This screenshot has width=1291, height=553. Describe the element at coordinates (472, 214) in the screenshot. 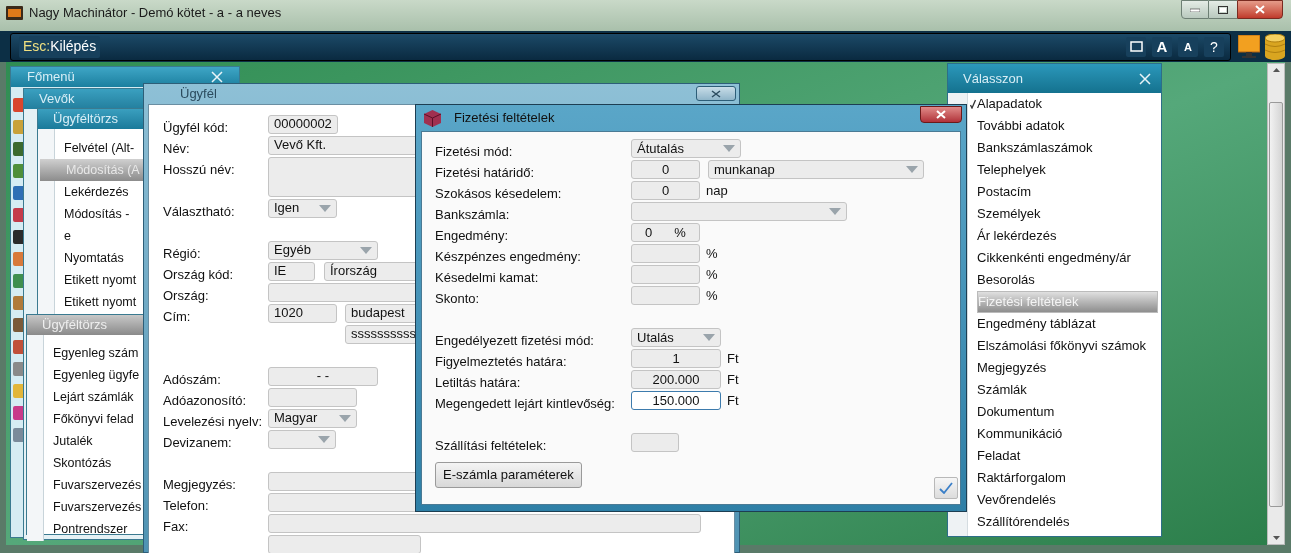

I see `field-label: Bankszámla:` at that location.